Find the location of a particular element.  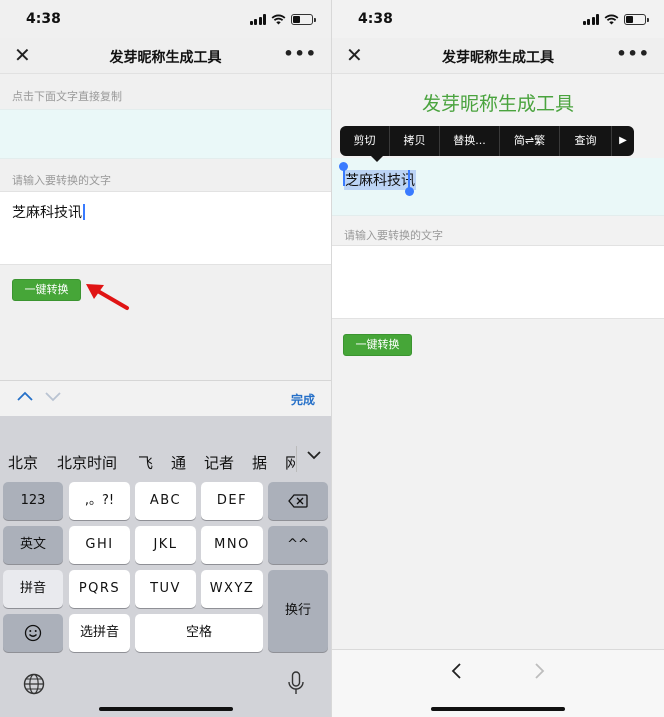

candidate-item: 通 is located at coordinates (178, 462).